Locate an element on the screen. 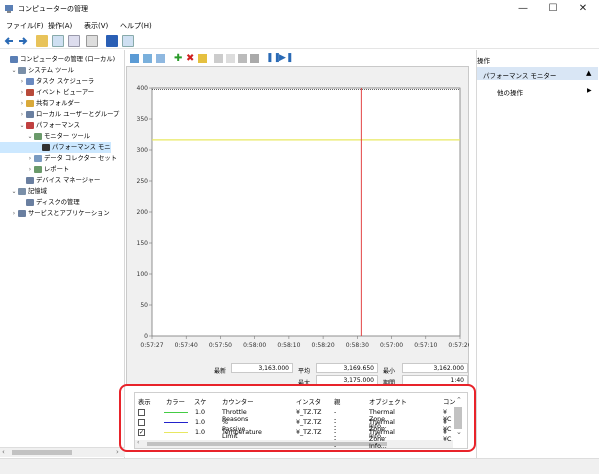 This screenshot has height=474, width=599. forward-icon is located at coordinates (23, 41).